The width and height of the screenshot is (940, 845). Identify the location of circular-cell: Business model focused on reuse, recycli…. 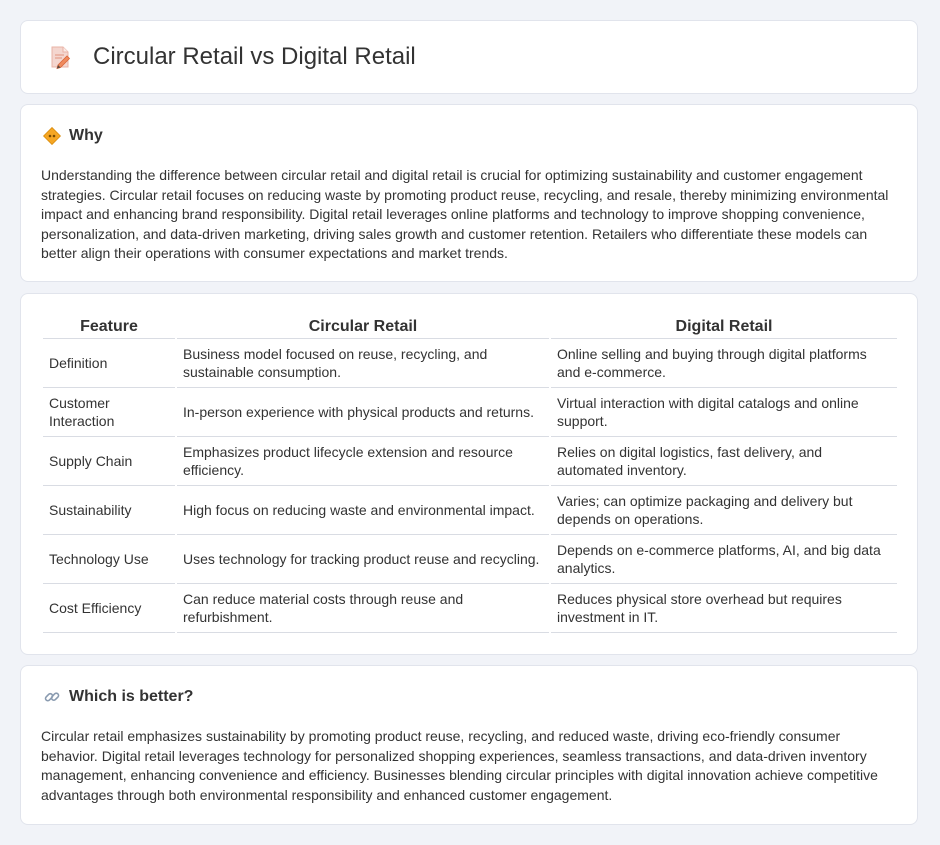
(363, 363).